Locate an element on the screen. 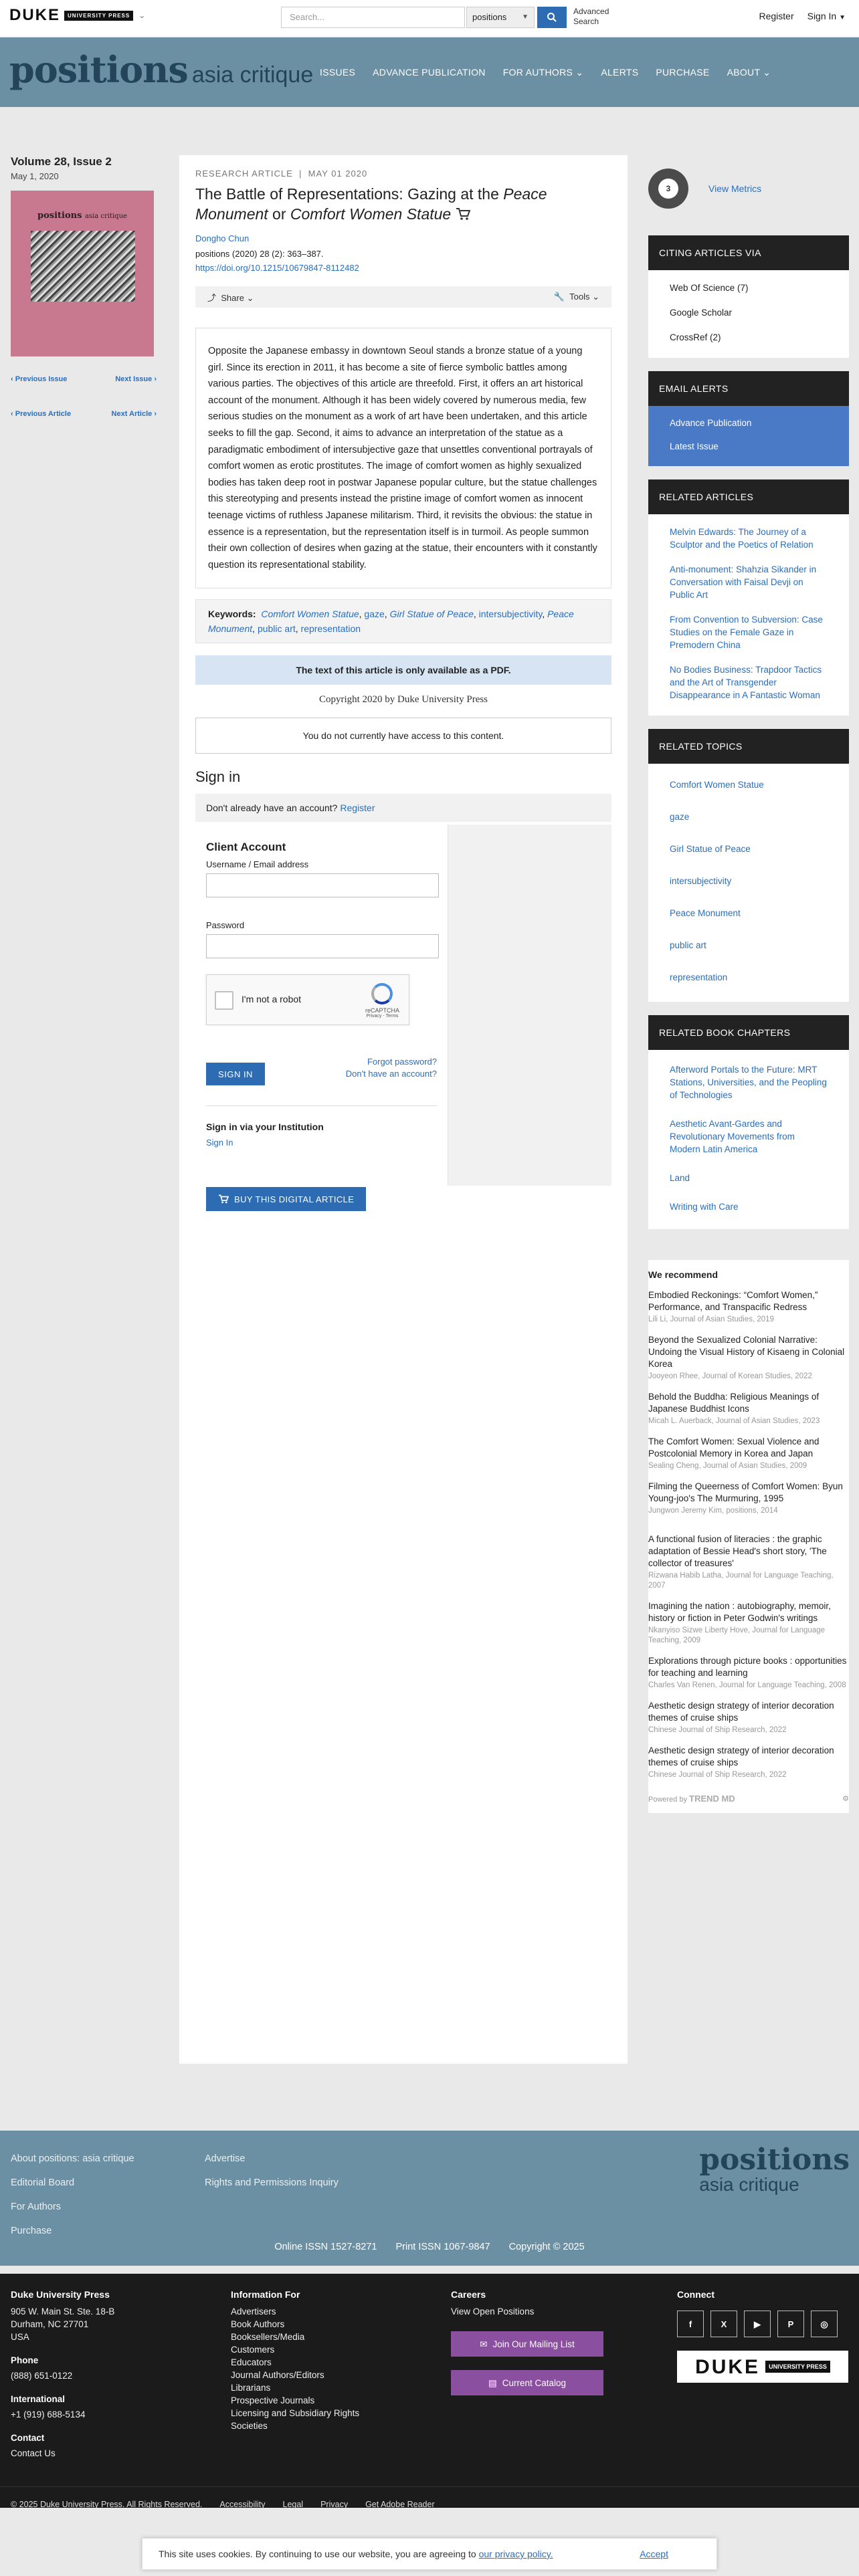  citing-link-google-scholar: Google Scholar is located at coordinates (749, 312).